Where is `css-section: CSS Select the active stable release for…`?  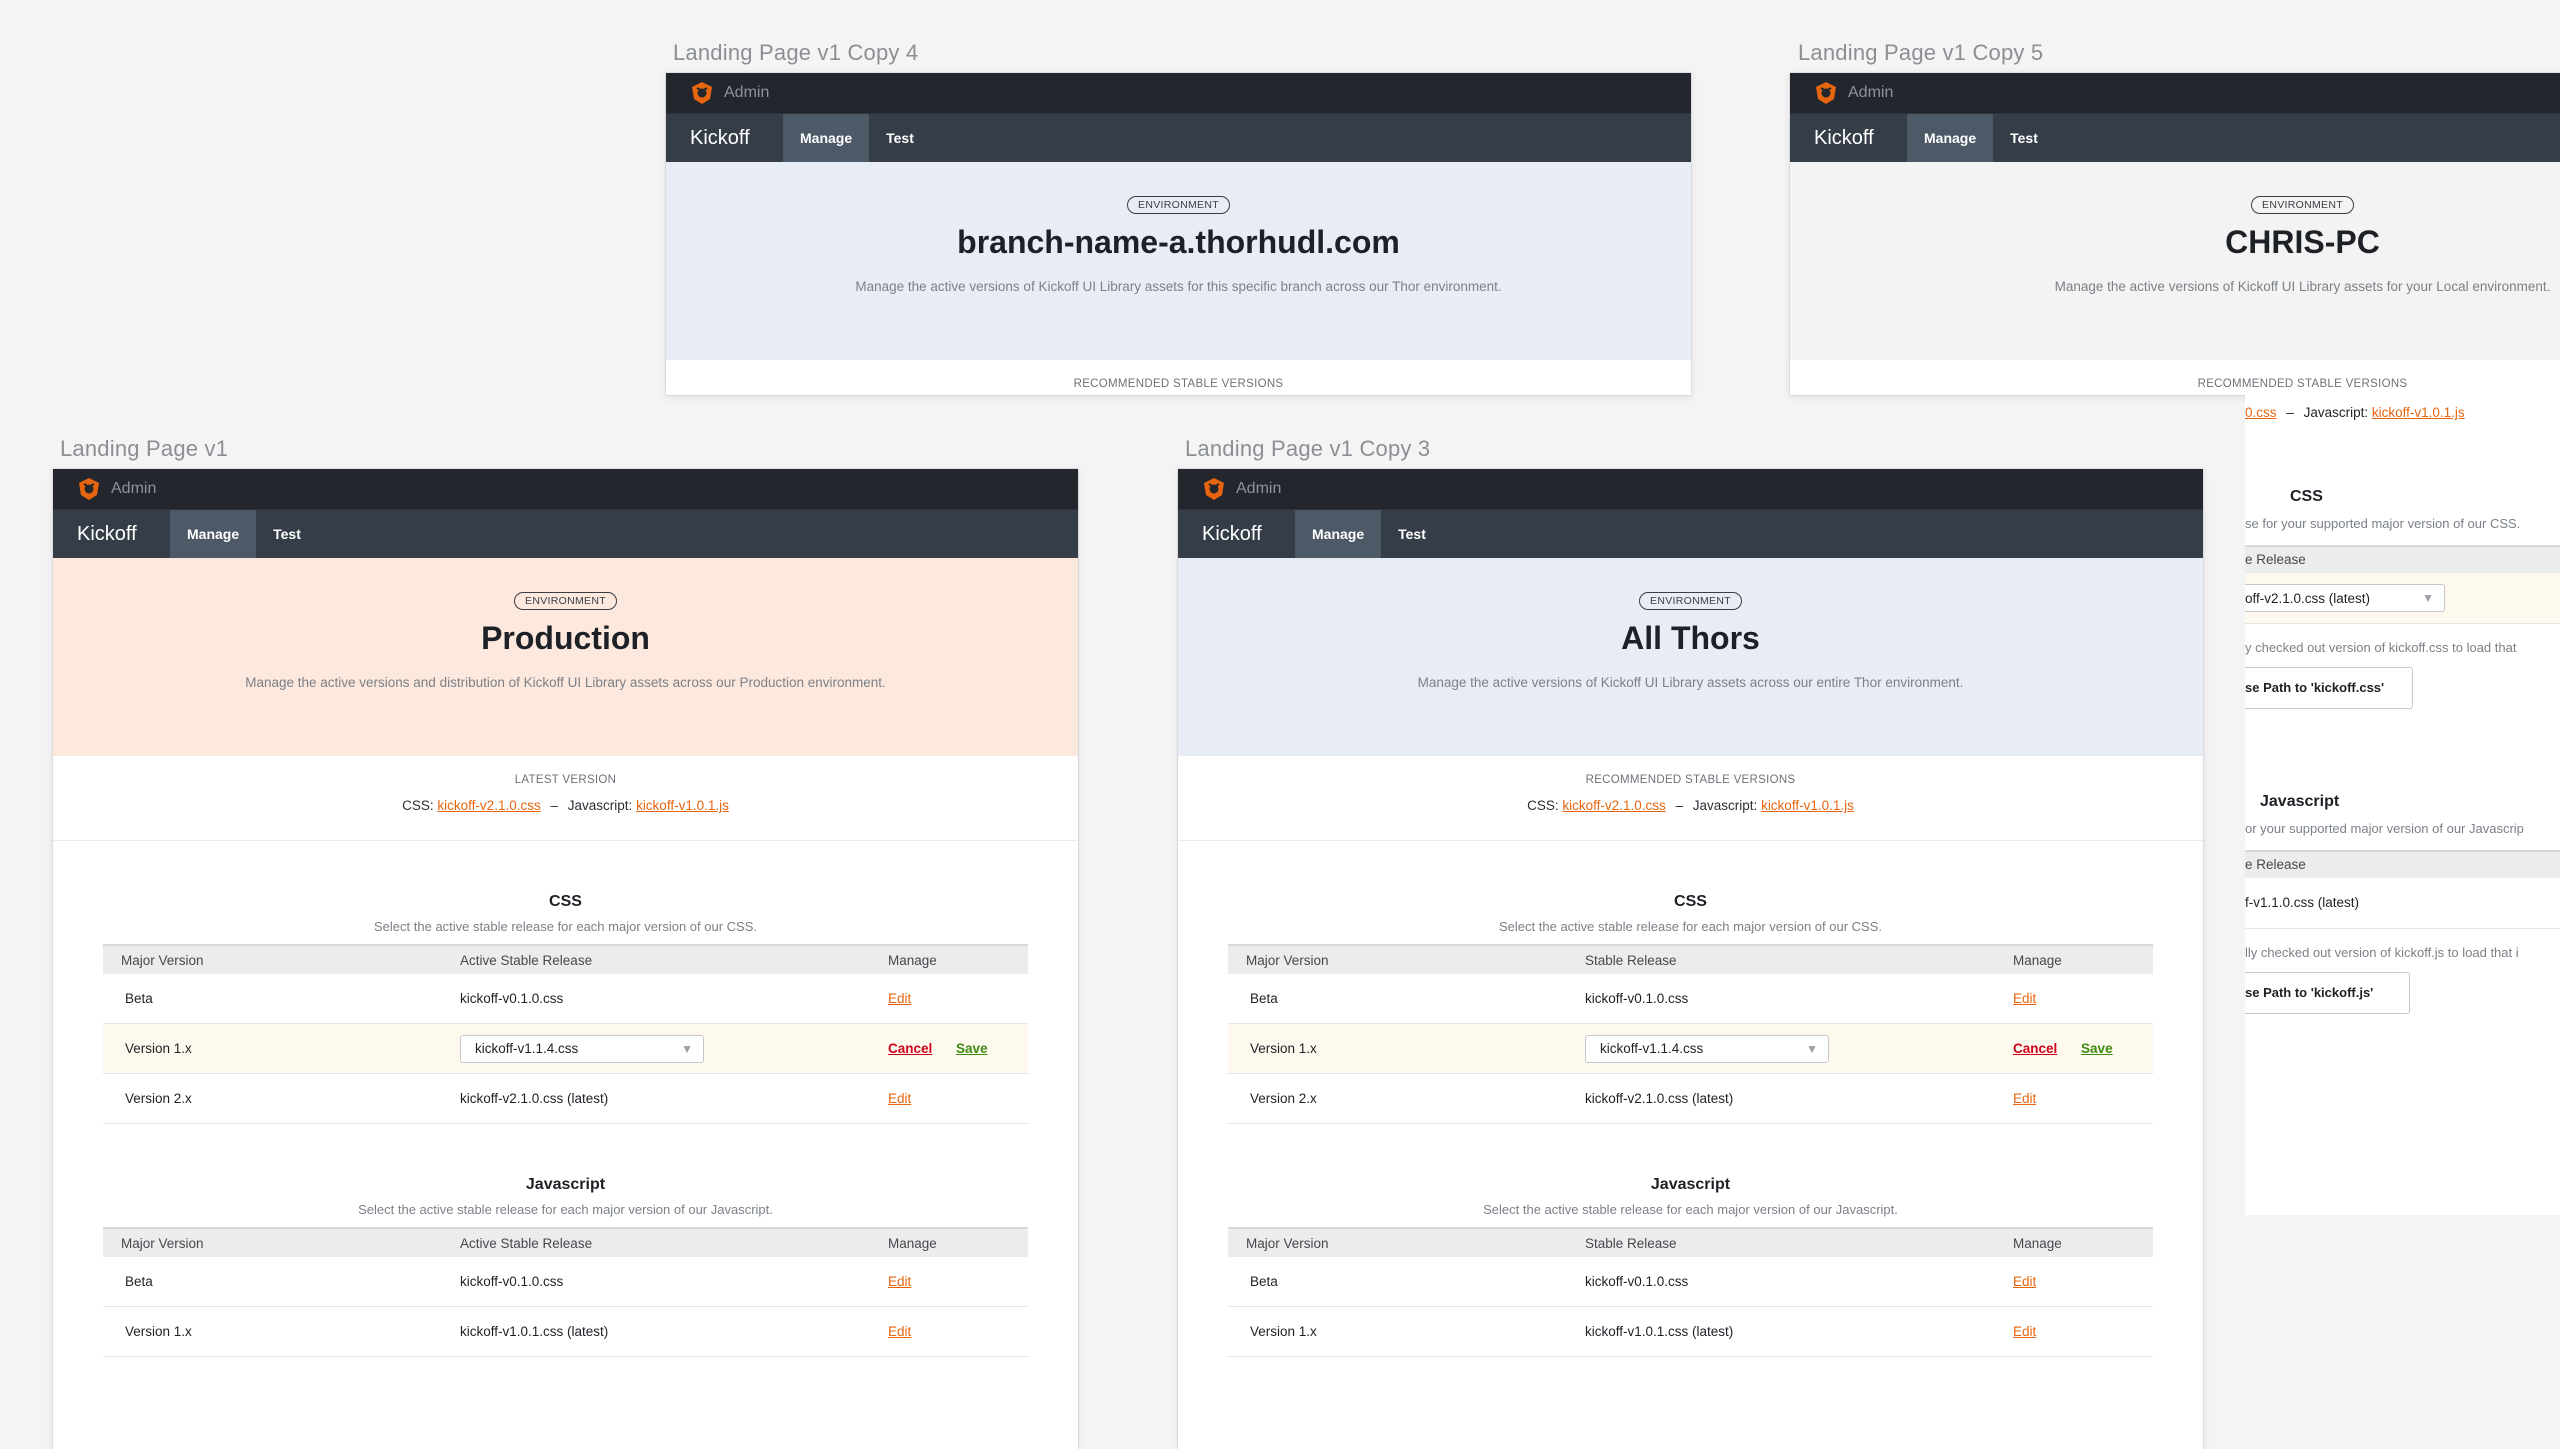 css-section: CSS Select the active stable release for… is located at coordinates (1690, 1008).